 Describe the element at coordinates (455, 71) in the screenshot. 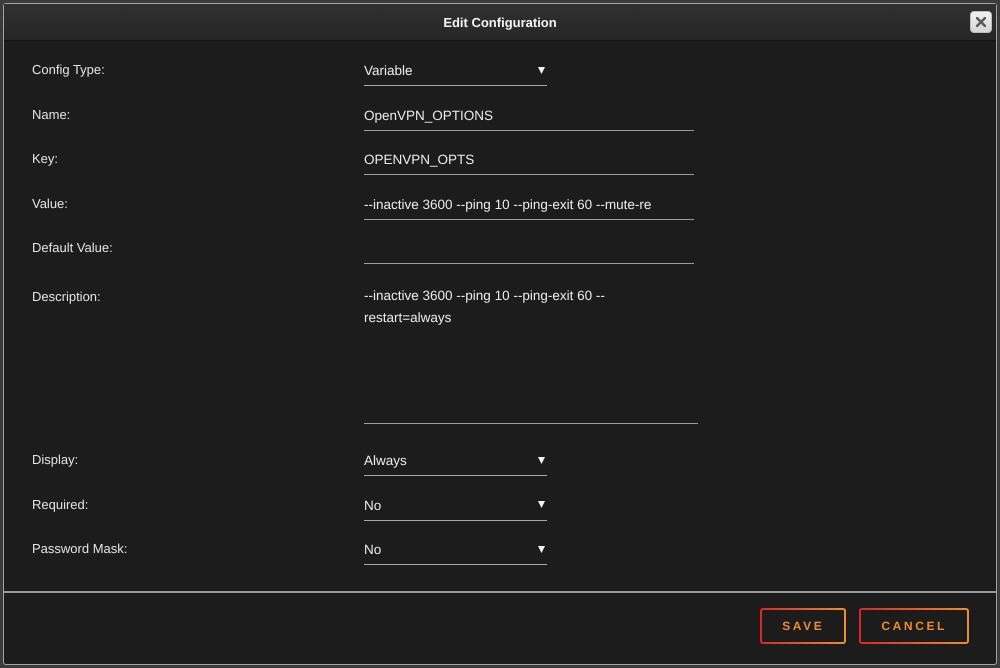

I see `dropdown: Variable` at that location.